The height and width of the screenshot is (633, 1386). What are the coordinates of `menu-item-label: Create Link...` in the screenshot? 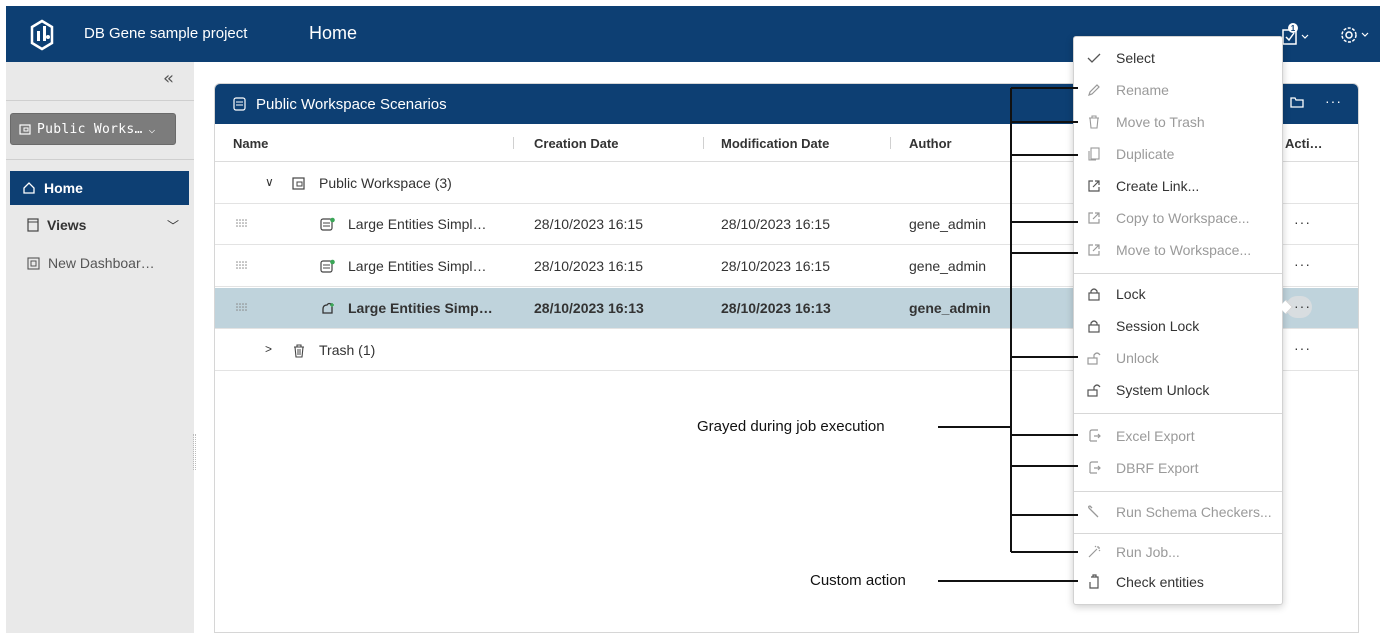 It's located at (1158, 186).